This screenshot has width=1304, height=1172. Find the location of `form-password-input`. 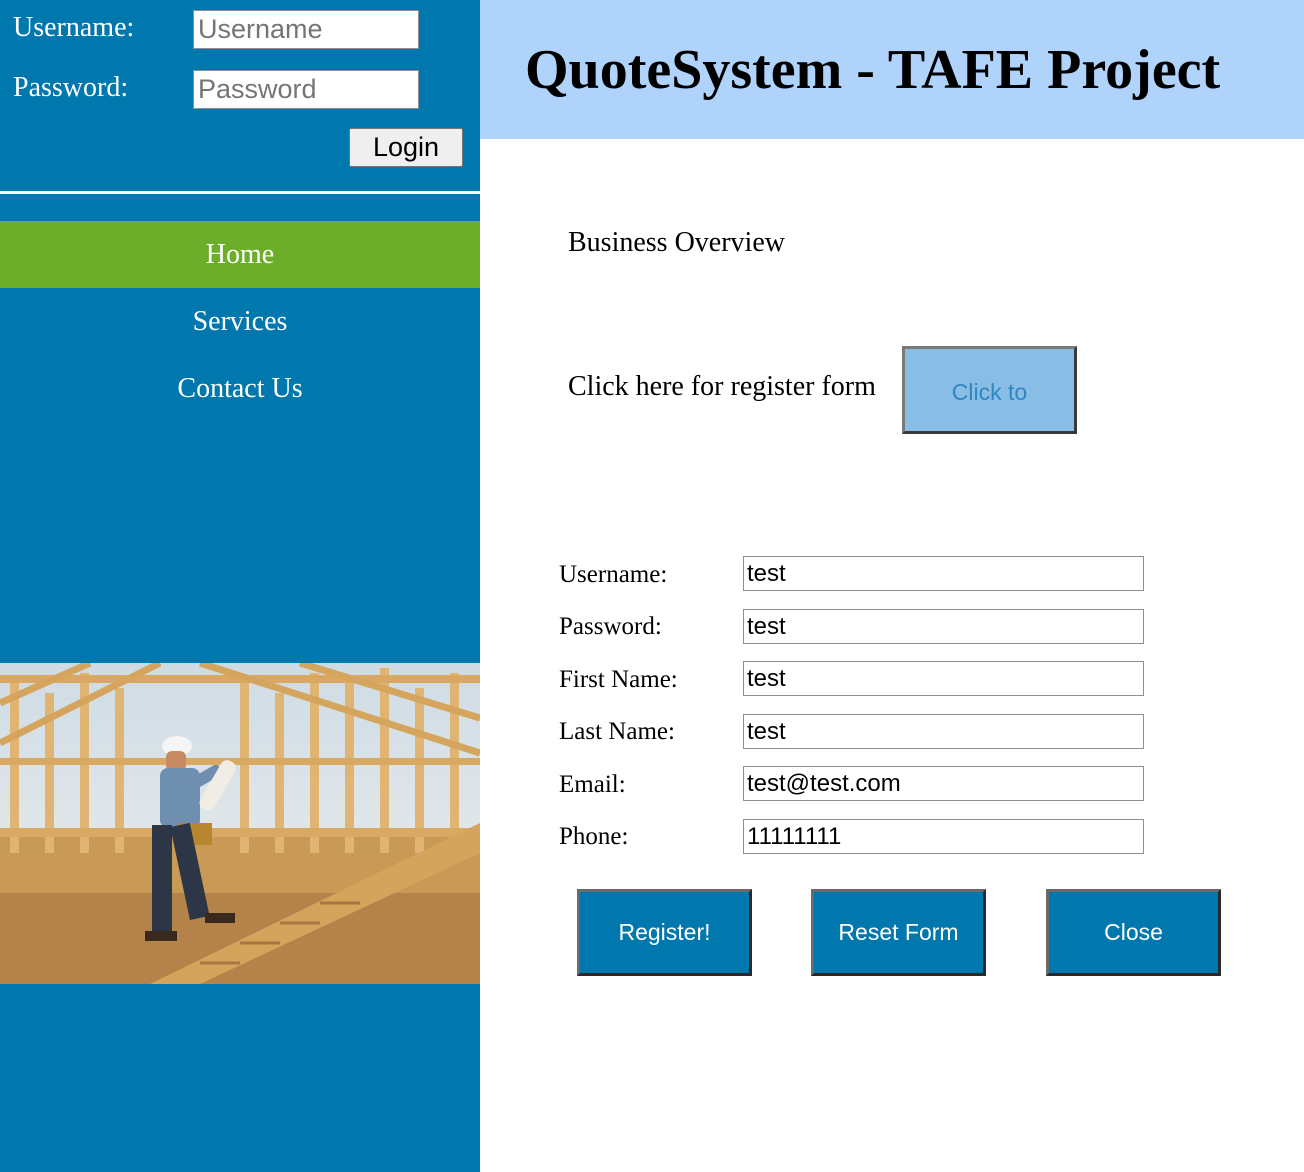

form-password-input is located at coordinates (943, 626).